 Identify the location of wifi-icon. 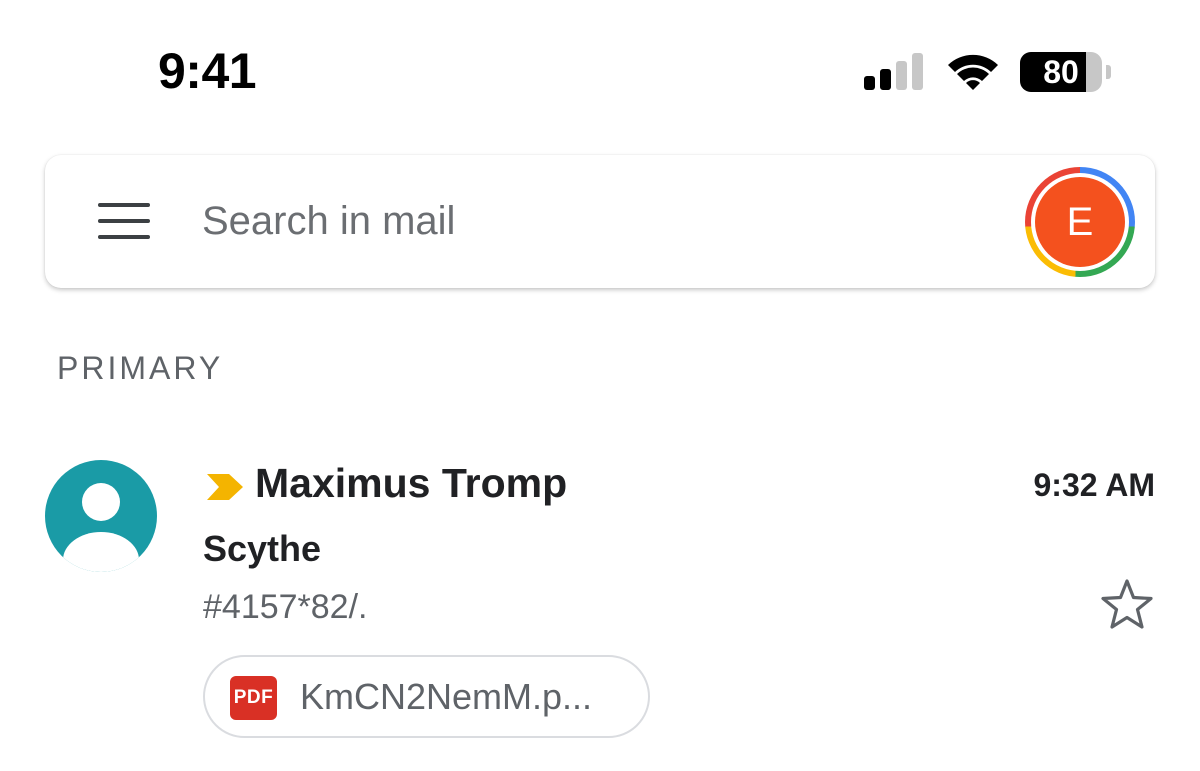
(973, 72).